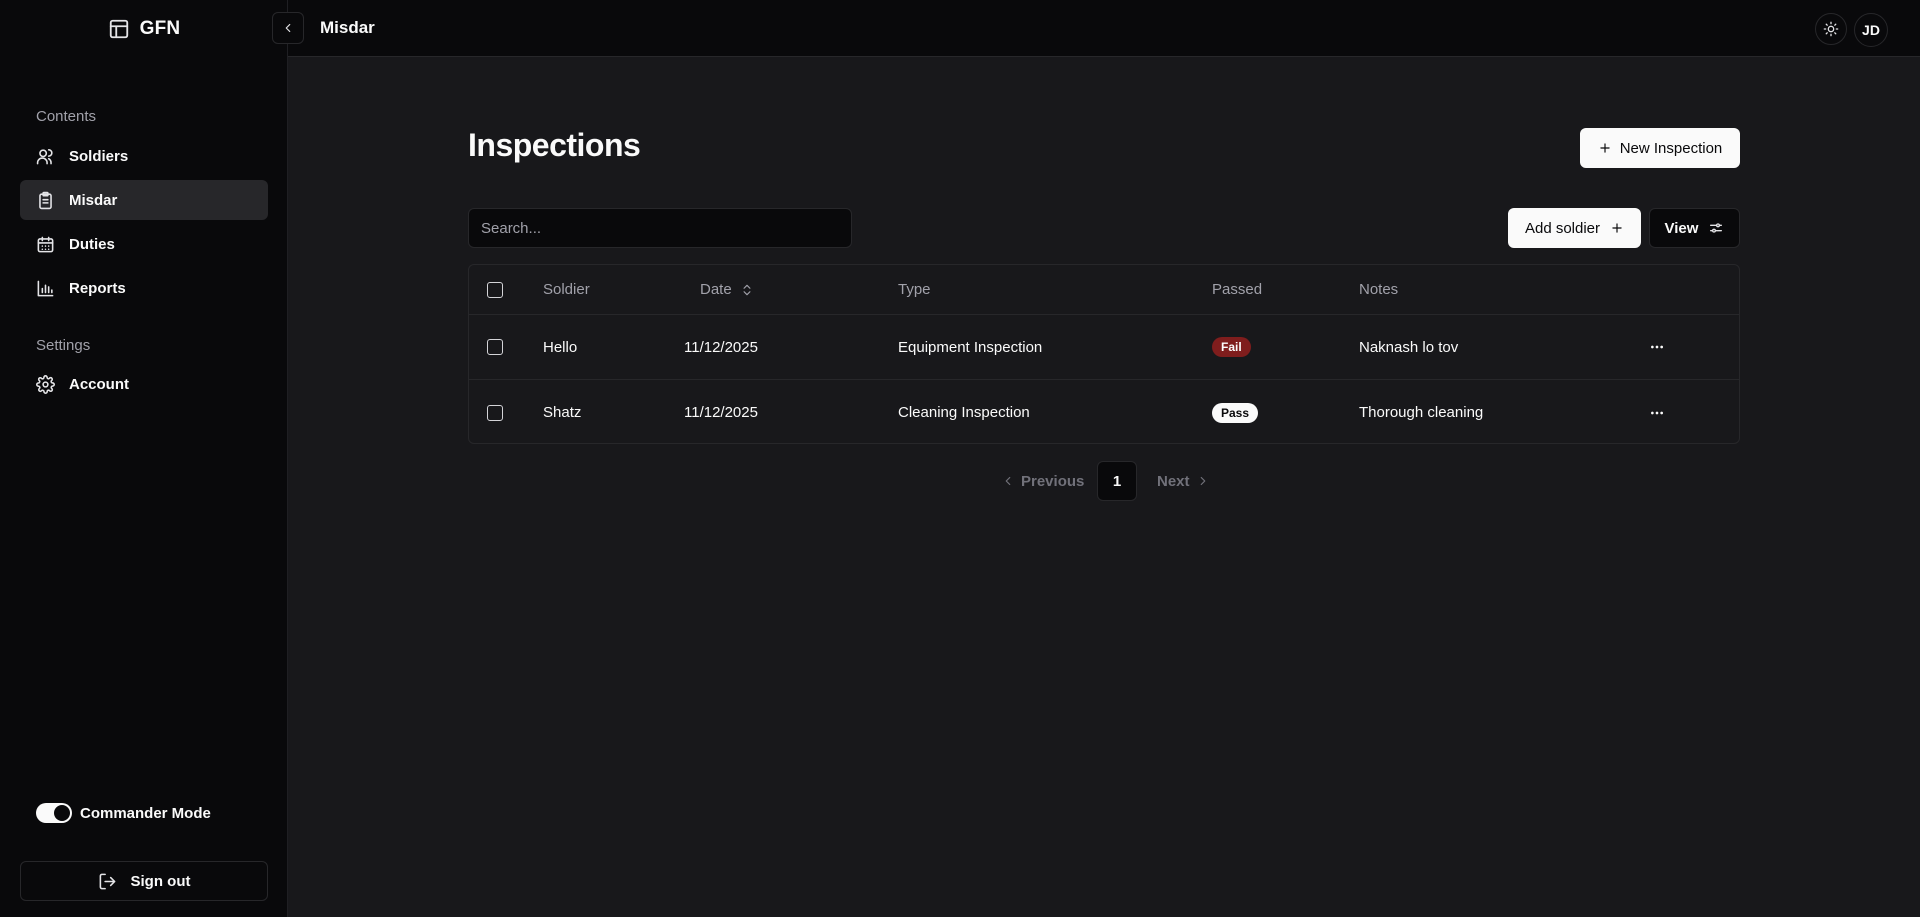 Image resolution: width=1920 pixels, height=917 pixels. Describe the element at coordinates (144, 200) in the screenshot. I see `sidebar-item-misdar: Misdar` at that location.